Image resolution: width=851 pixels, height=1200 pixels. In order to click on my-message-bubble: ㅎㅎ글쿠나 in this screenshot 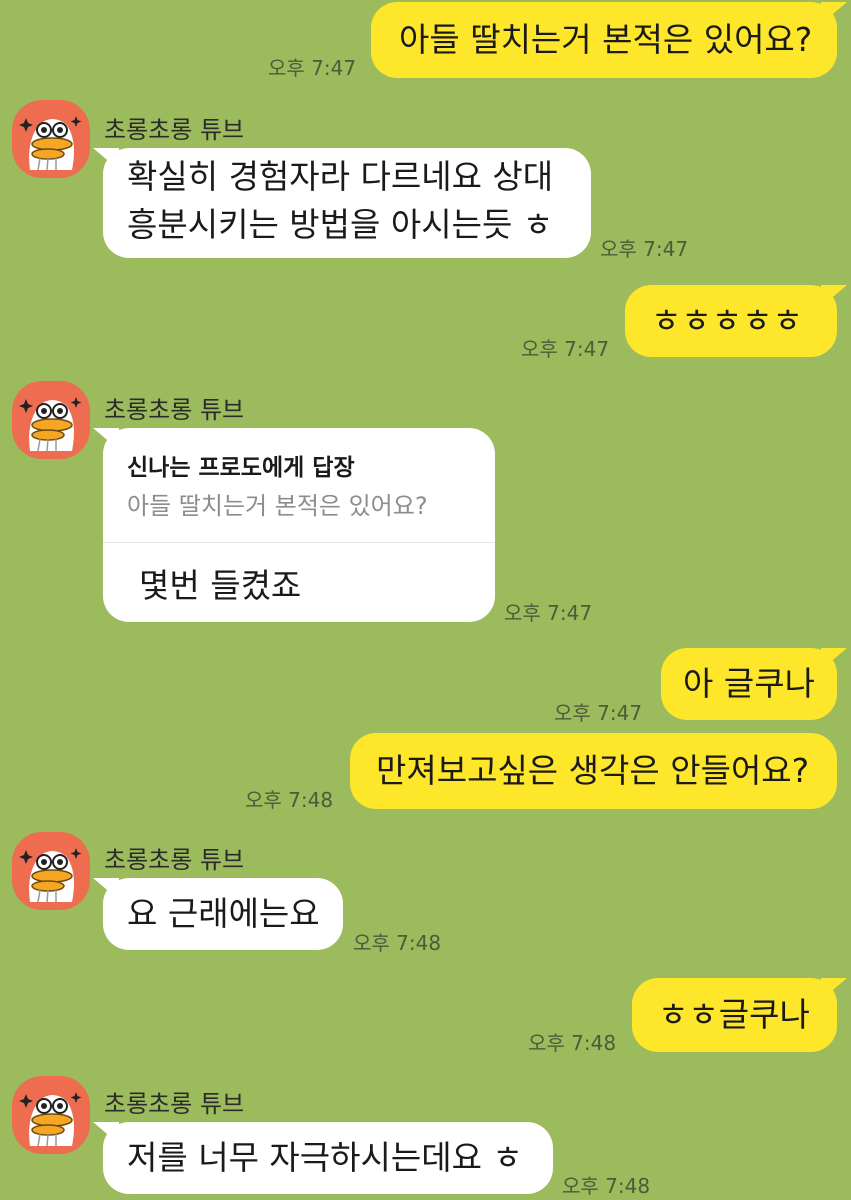, I will do `click(739, 1015)`.